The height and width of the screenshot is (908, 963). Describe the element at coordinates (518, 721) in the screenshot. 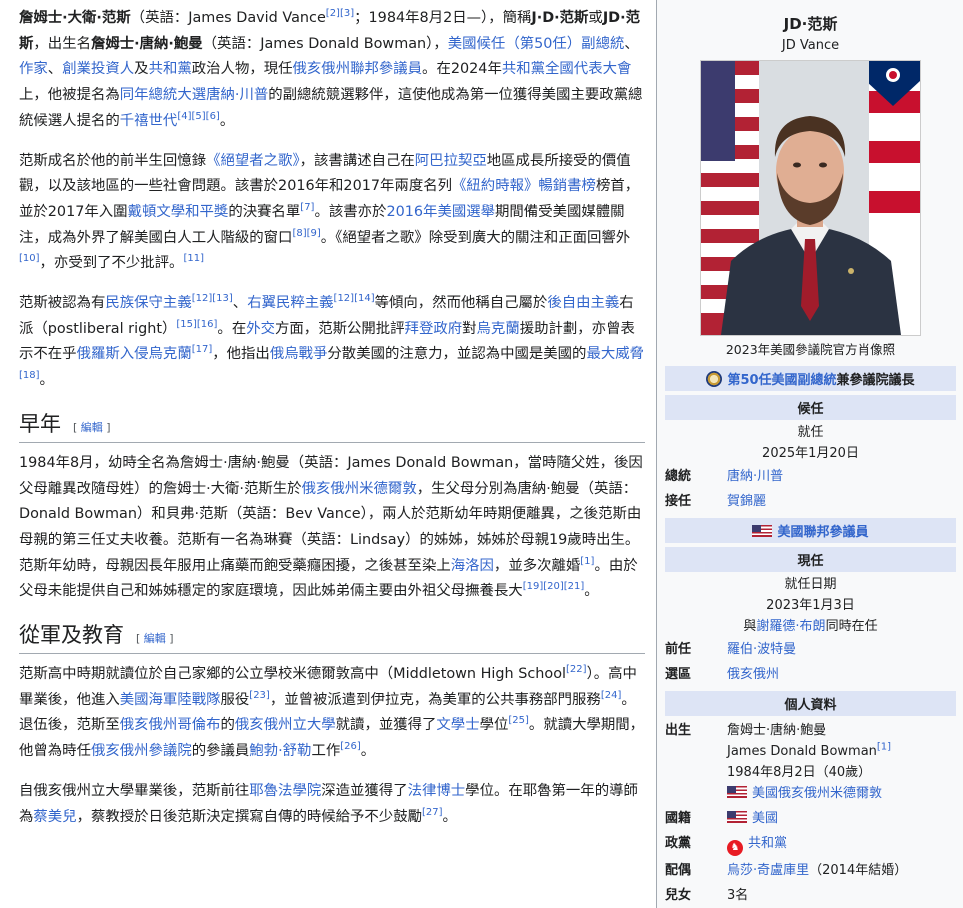

I see `citation: [25]` at that location.